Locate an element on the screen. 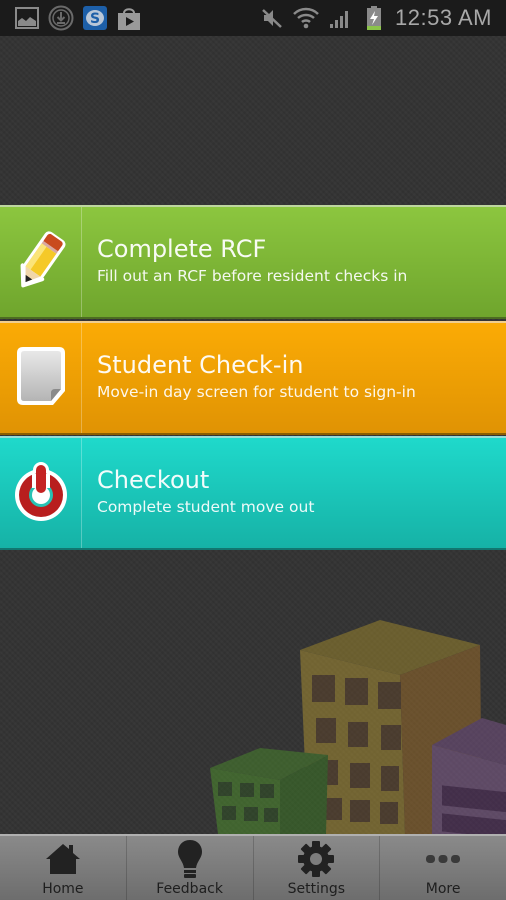 This screenshot has height=900, width=506. clock: 12:53 AM is located at coordinates (443, 17).